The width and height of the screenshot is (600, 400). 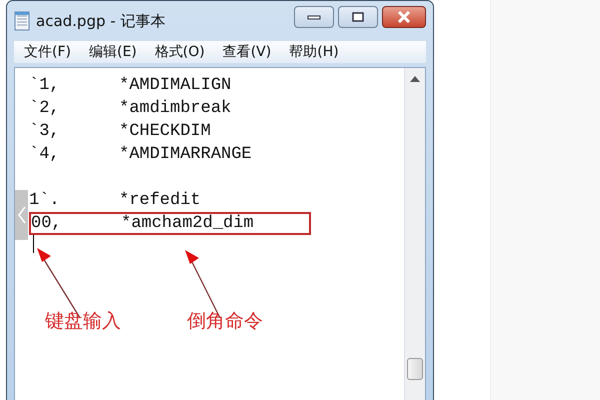 I want to click on scroll-up-icon, so click(x=415, y=79).